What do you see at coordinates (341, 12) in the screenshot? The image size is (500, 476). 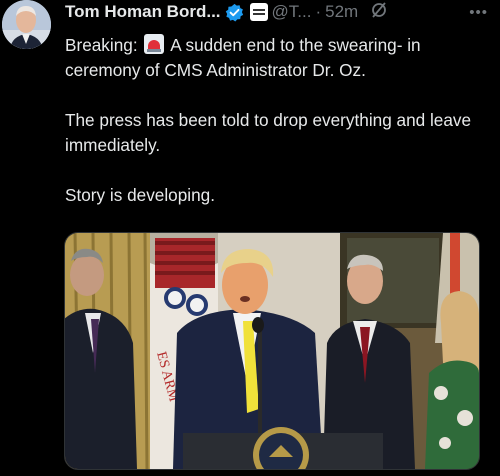 I see `tweet-timestamp: 52m` at bounding box center [341, 12].